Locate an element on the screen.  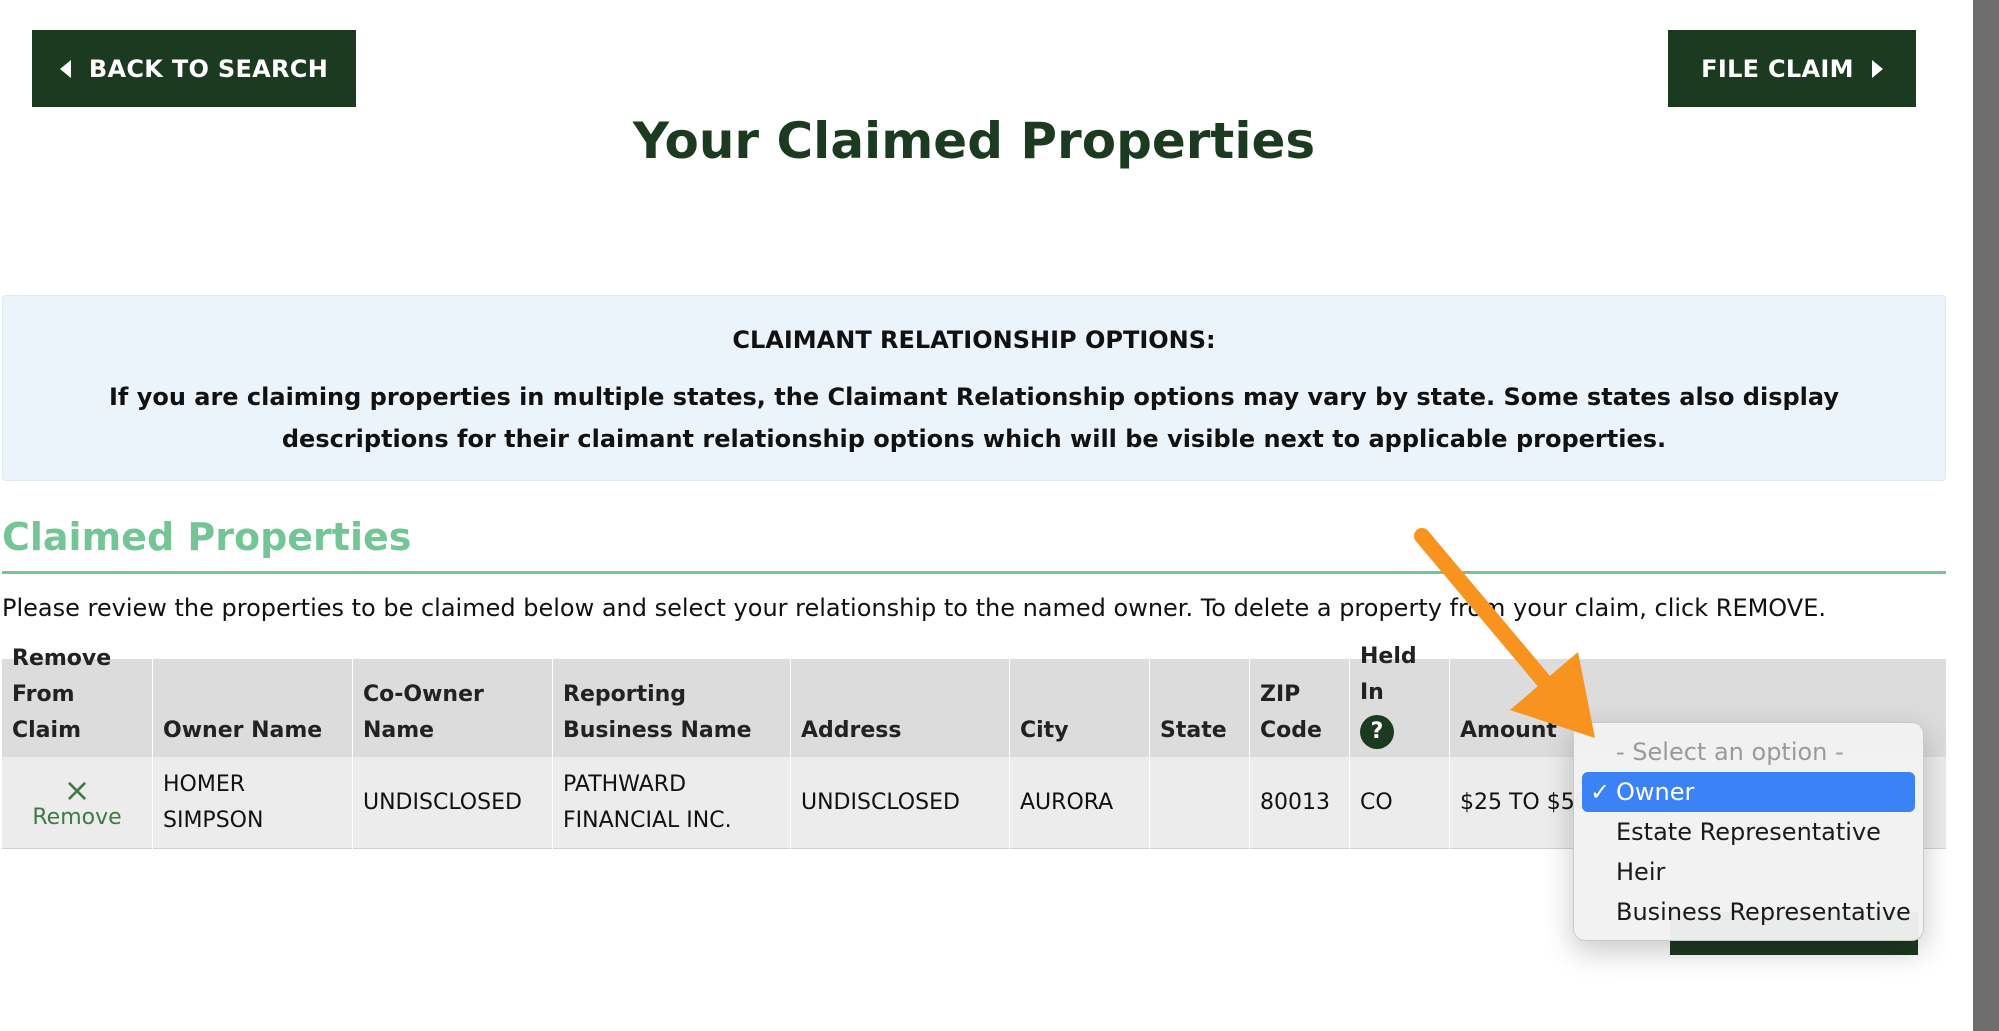
caret-left-icon is located at coordinates (65, 68).